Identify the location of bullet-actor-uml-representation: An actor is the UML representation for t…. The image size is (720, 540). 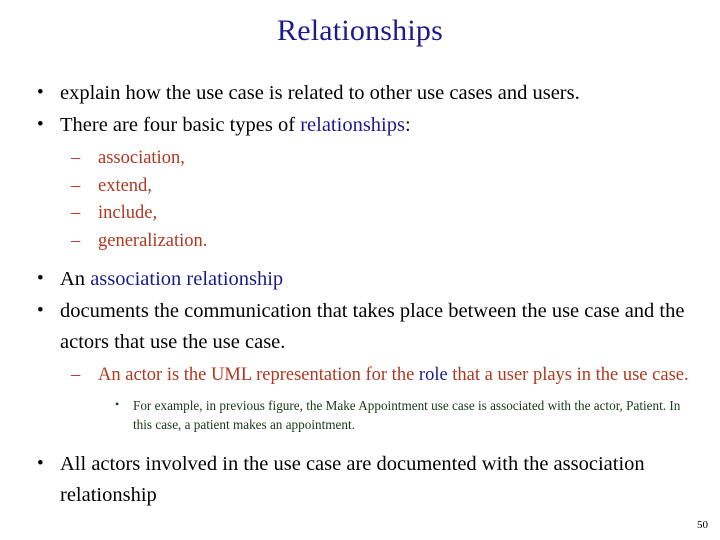
(379, 376).